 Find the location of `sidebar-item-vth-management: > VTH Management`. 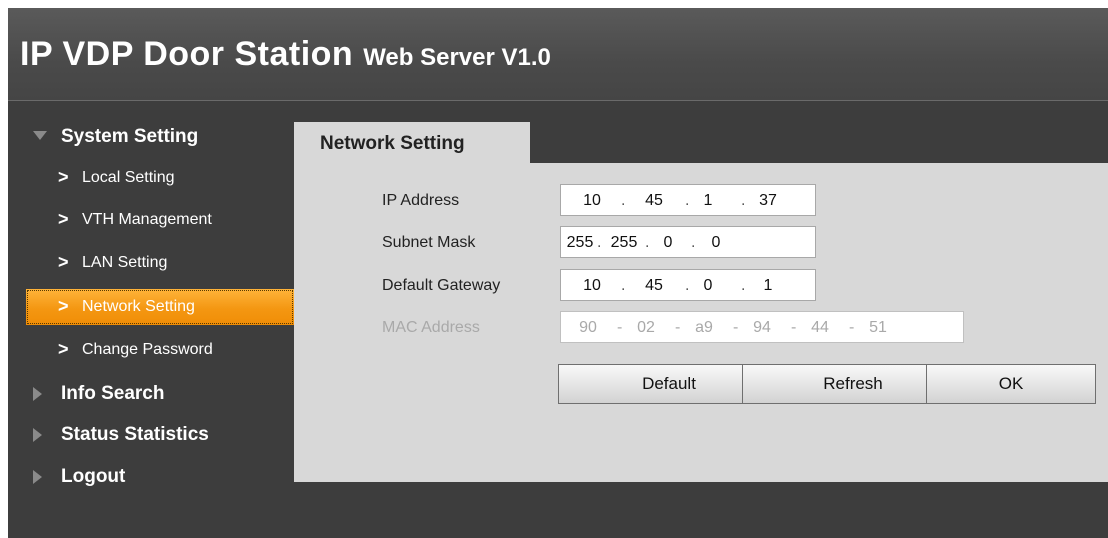

sidebar-item-vth-management: > VTH Management is located at coordinates (160, 220).